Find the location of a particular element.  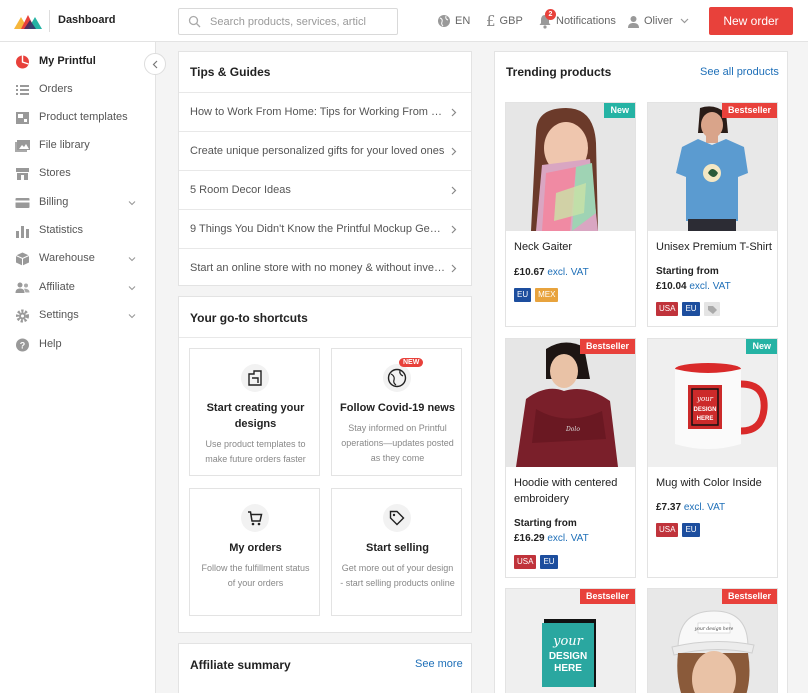

sidebar-item-label: My Printful is located at coordinates (67, 61).